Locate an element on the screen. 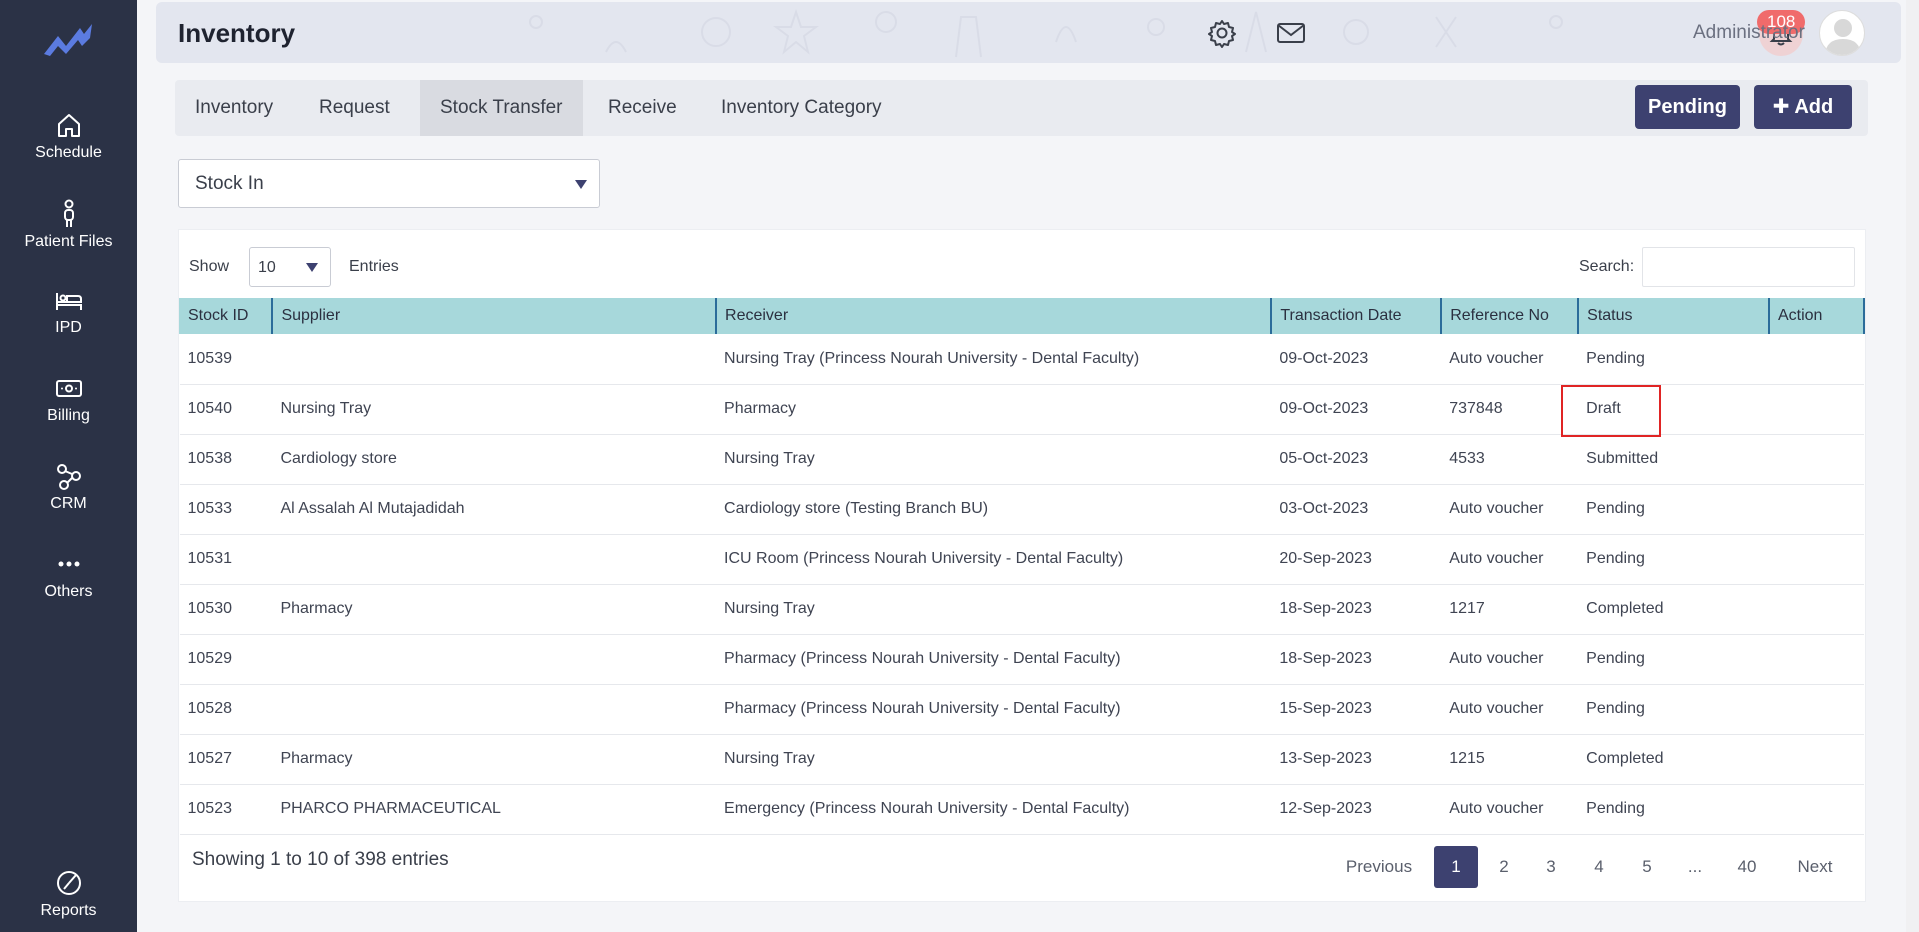  search-input is located at coordinates (1748, 267).